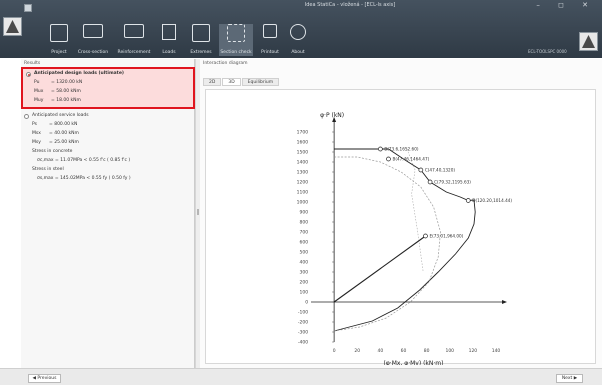 The width and height of the screenshot is (602, 385). I want to click on extremes-icon, so click(201, 33).